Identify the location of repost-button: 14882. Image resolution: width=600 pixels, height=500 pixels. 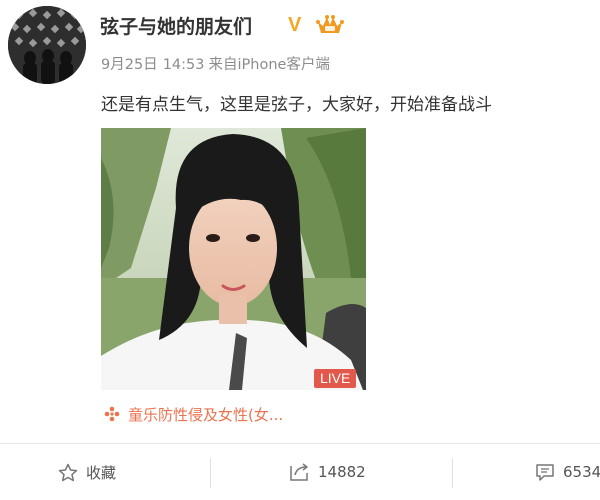
(327, 472).